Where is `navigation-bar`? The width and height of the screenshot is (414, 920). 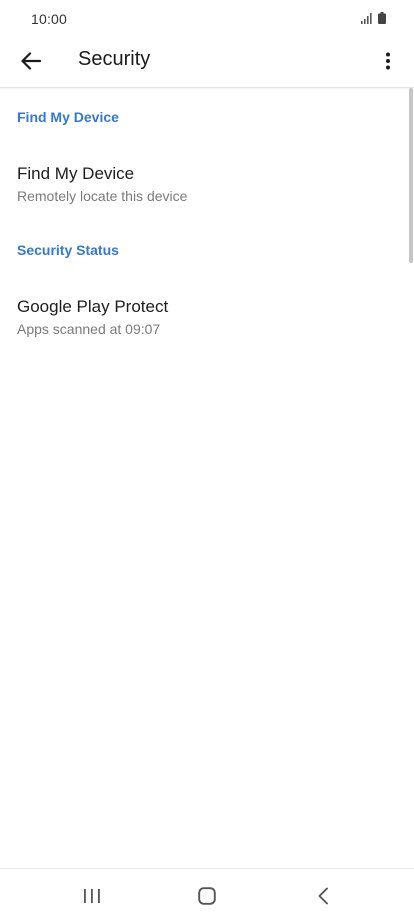
navigation-bar is located at coordinates (207, 894).